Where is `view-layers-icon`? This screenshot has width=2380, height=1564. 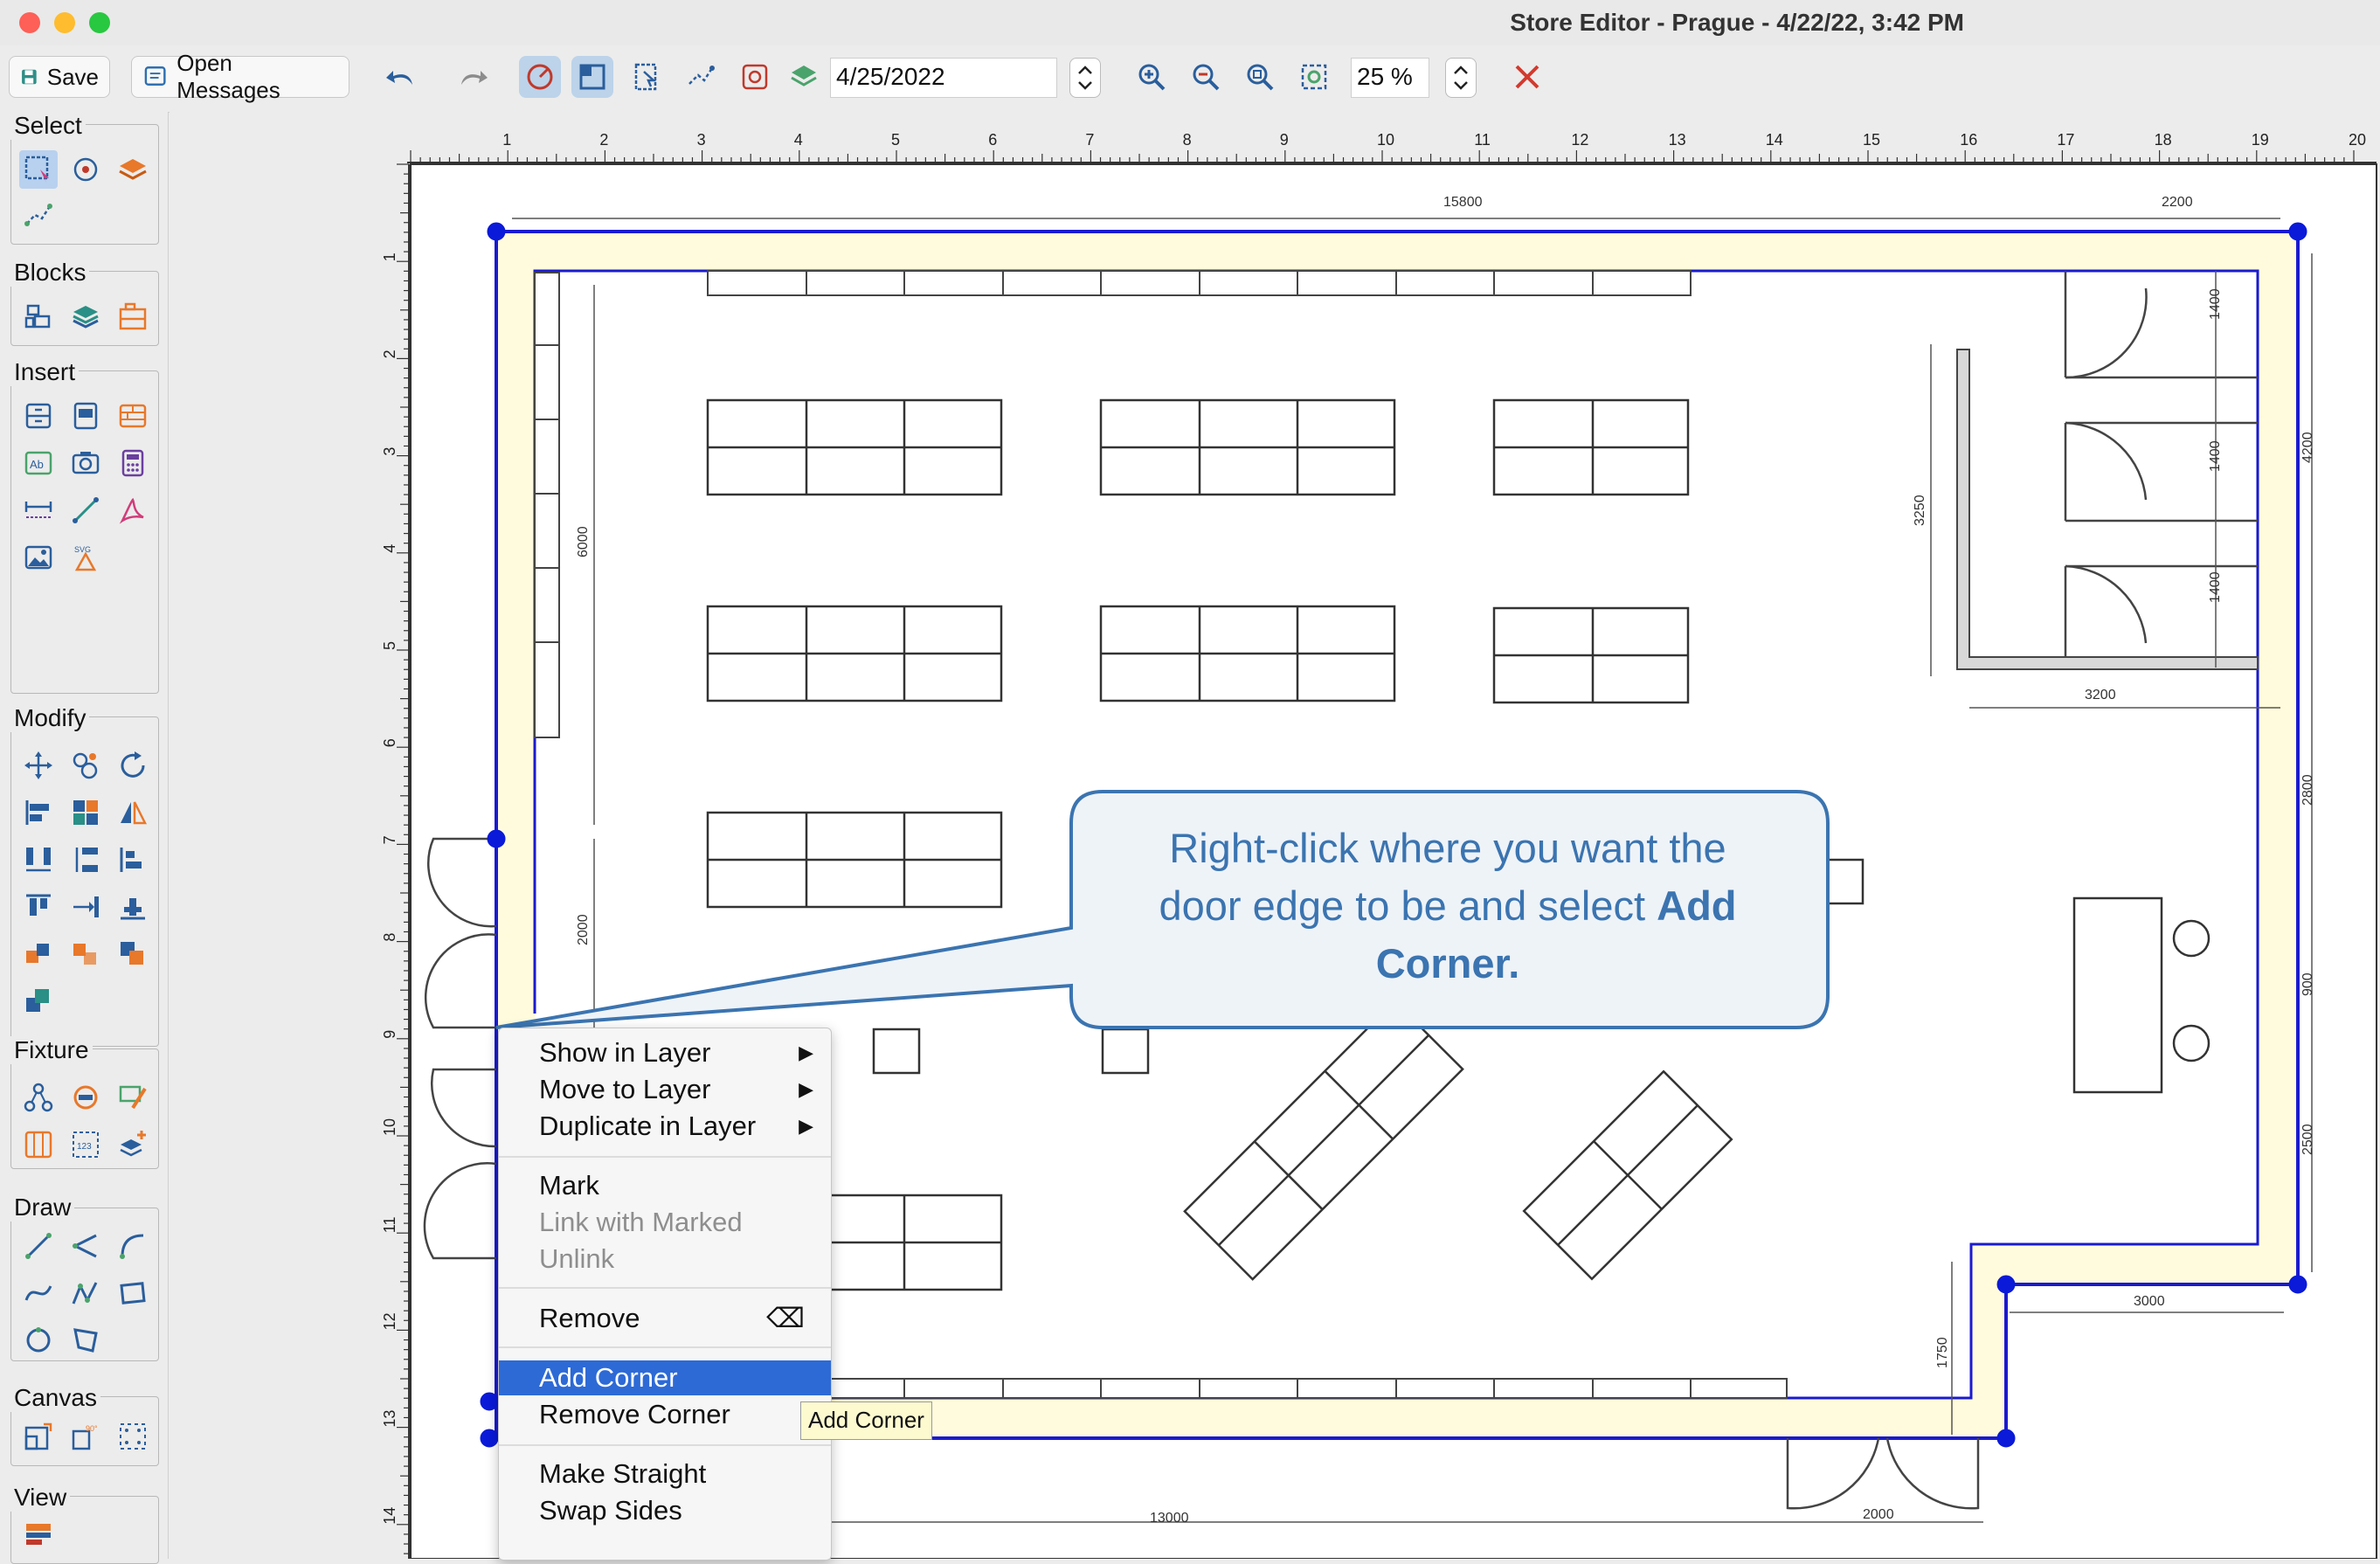 view-layers-icon is located at coordinates (38, 1534).